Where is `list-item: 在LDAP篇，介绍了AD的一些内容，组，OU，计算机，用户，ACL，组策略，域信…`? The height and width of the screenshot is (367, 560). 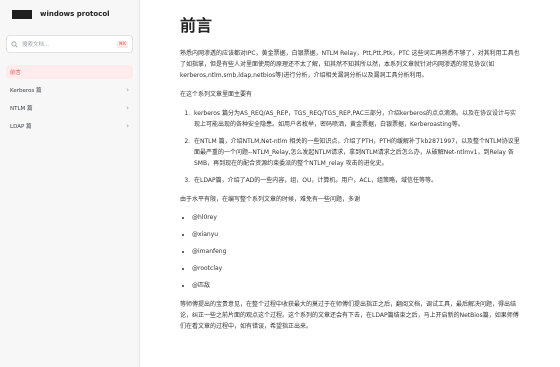 list-item: 在LDAP篇，介绍了AD的一些内容，组，OU，计算机，用户，ACL，组策略，域信… is located at coordinates (356, 180).